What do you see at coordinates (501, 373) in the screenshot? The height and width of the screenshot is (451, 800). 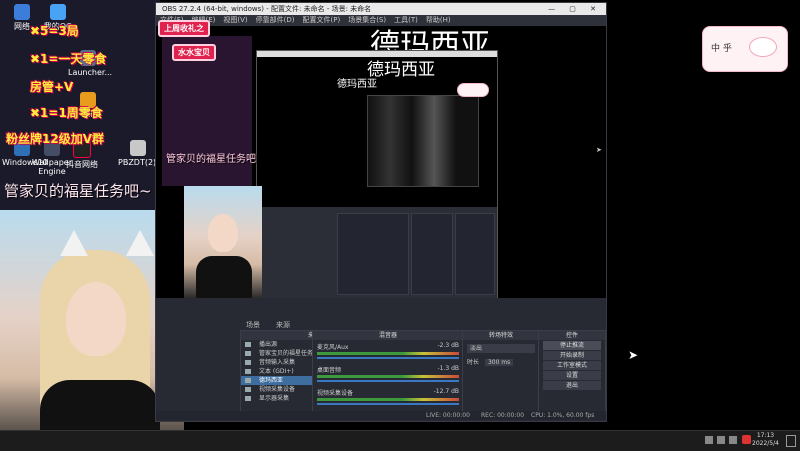 I see `transition-dock: 转场特效 淡出 时长 300 ms` at bounding box center [501, 373].